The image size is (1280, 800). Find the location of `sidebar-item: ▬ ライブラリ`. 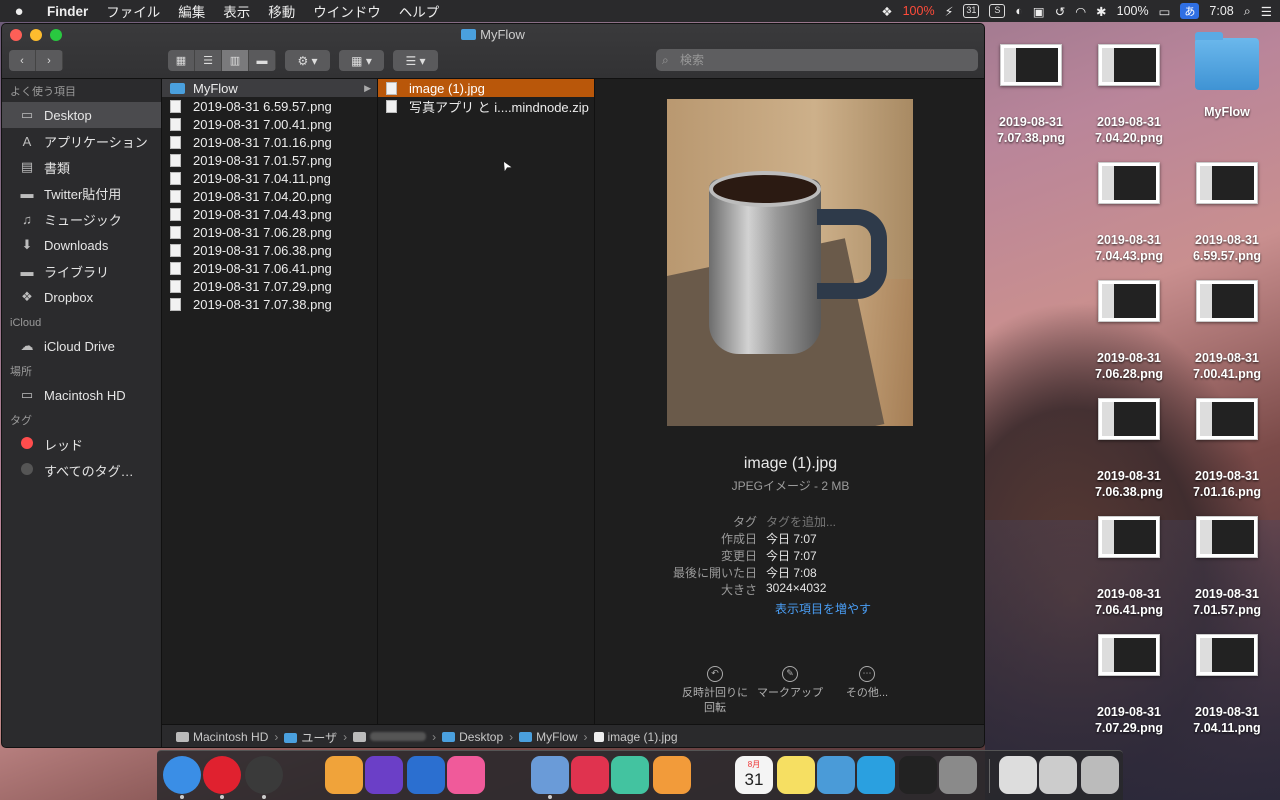

sidebar-item: ▬ ライブラリ is located at coordinates (81, 271).